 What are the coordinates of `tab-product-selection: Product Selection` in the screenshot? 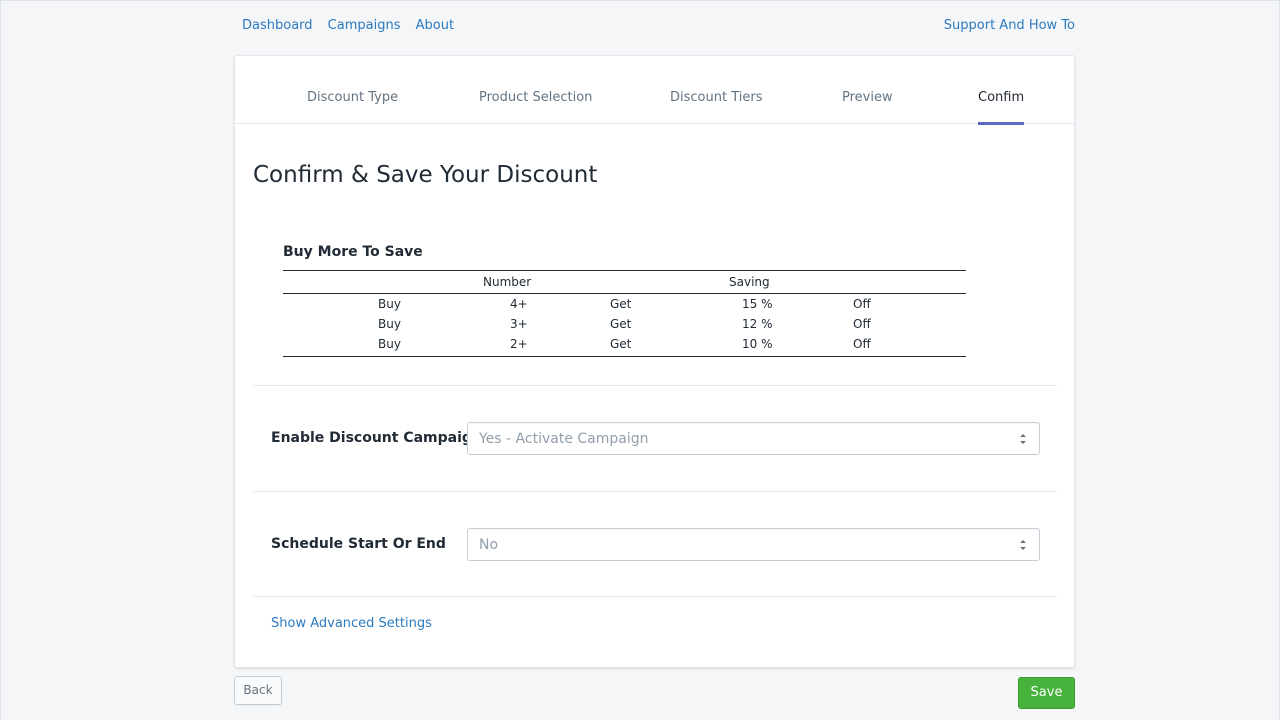 It's located at (535, 97).